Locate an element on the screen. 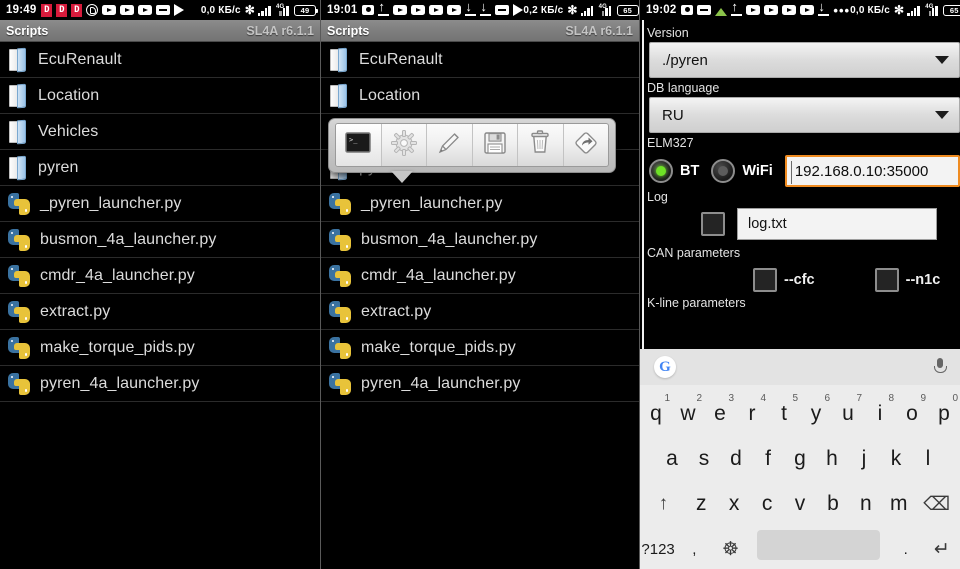  battery-icon: 49 is located at coordinates (306, 10).